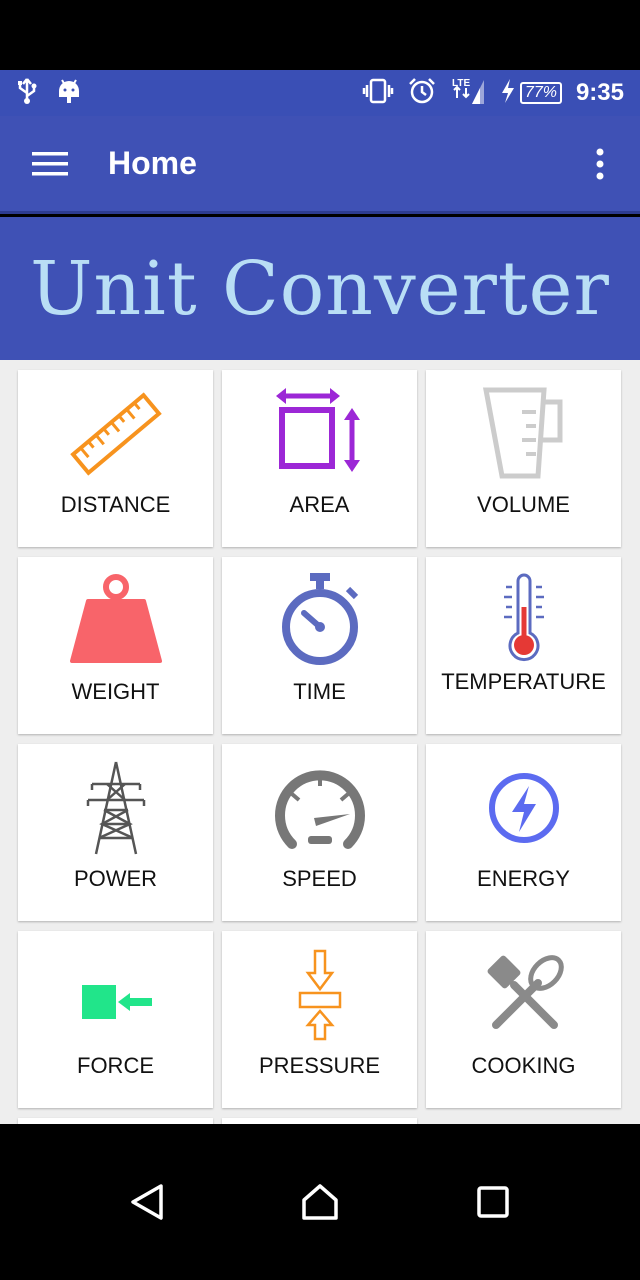 Image resolution: width=640 pixels, height=1280 pixels. Describe the element at coordinates (540, 93) in the screenshot. I see `battery-icon: 77%` at that location.